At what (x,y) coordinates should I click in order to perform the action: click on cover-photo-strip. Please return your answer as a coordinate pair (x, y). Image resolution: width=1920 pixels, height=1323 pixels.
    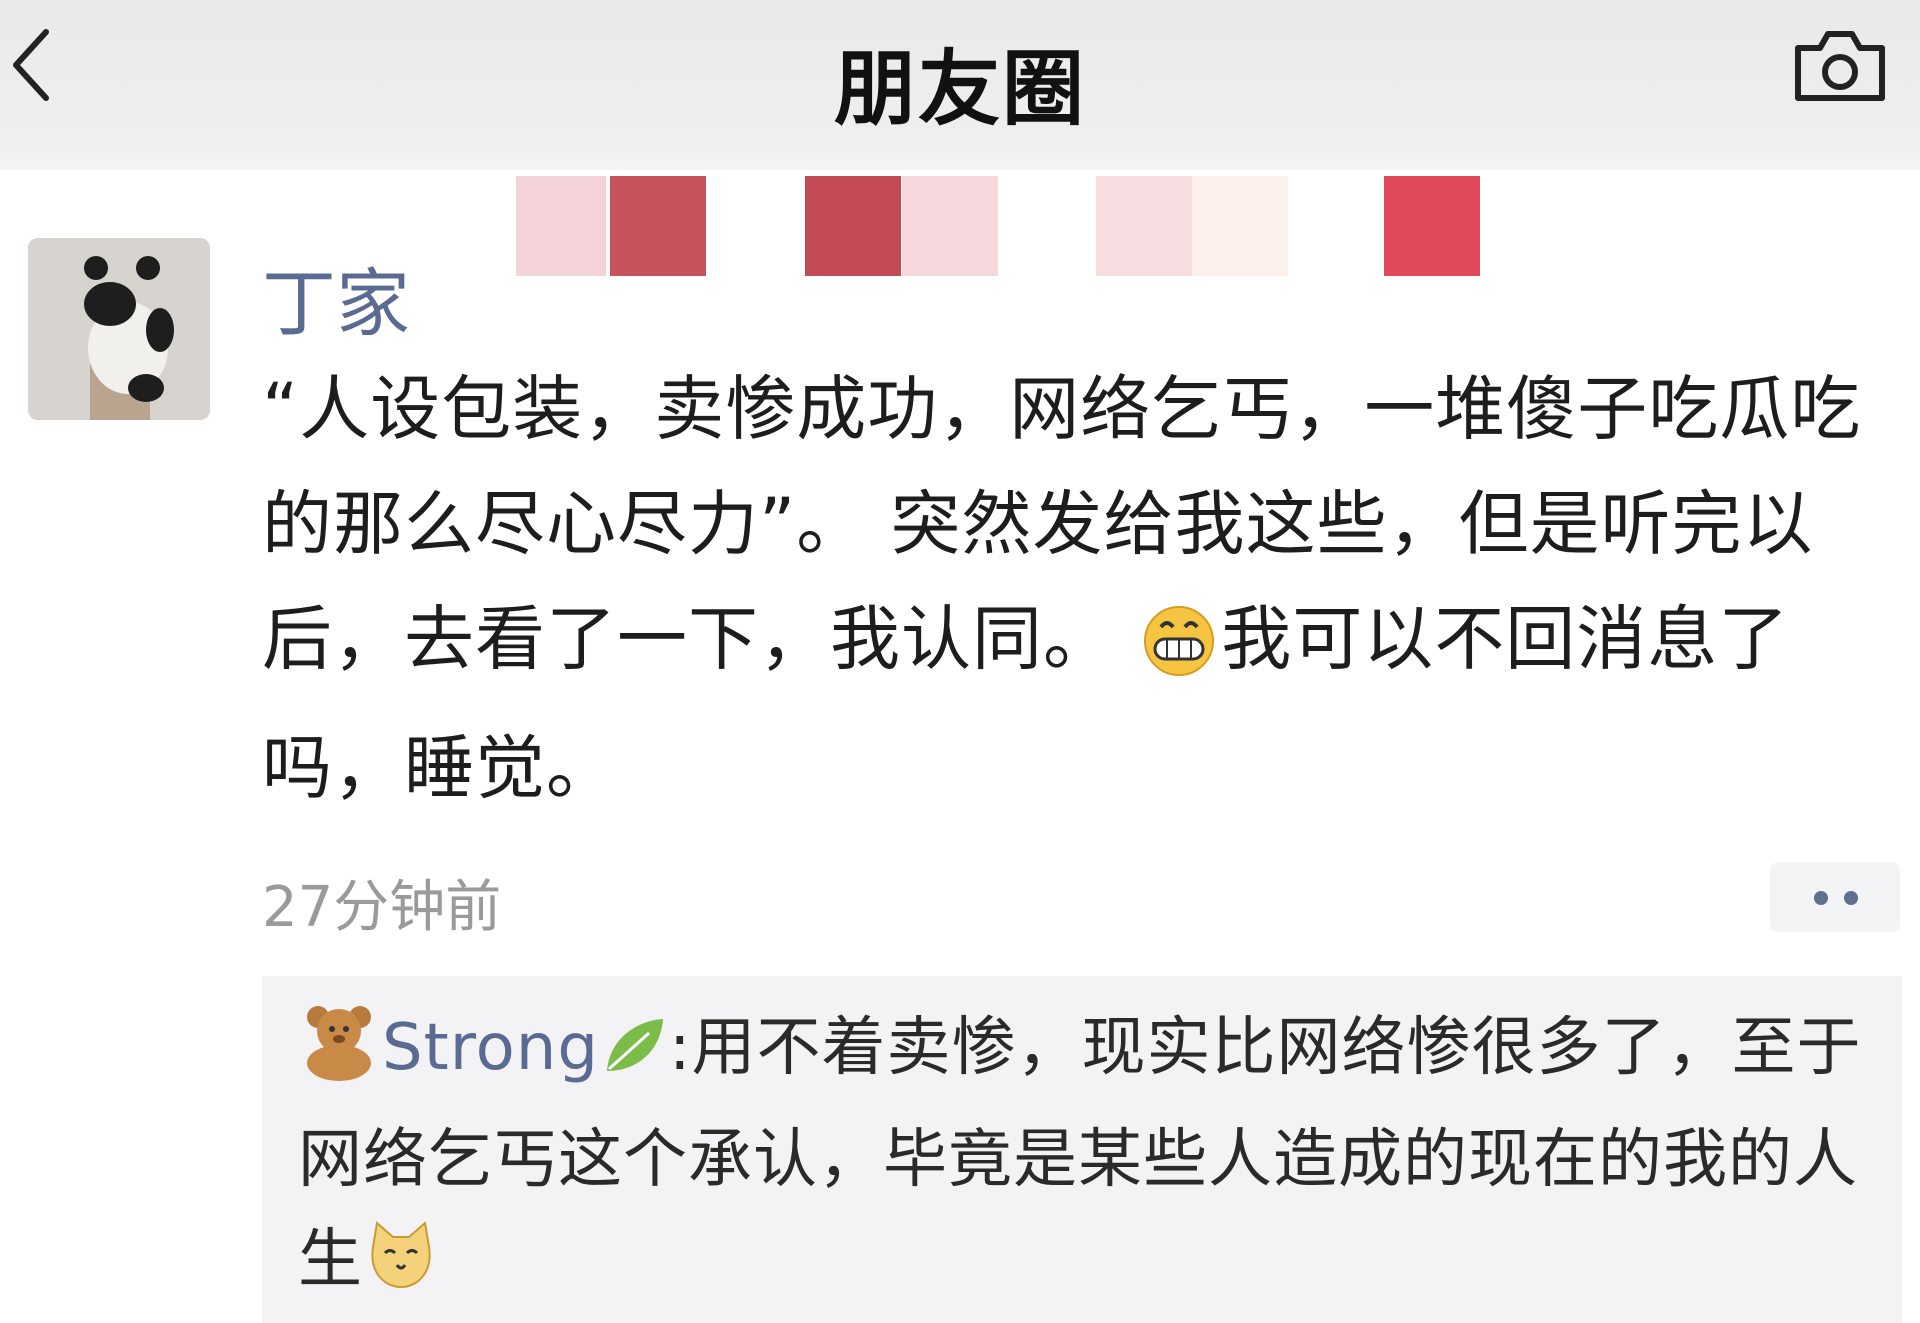
    Looking at the image, I should click on (1000, 223).